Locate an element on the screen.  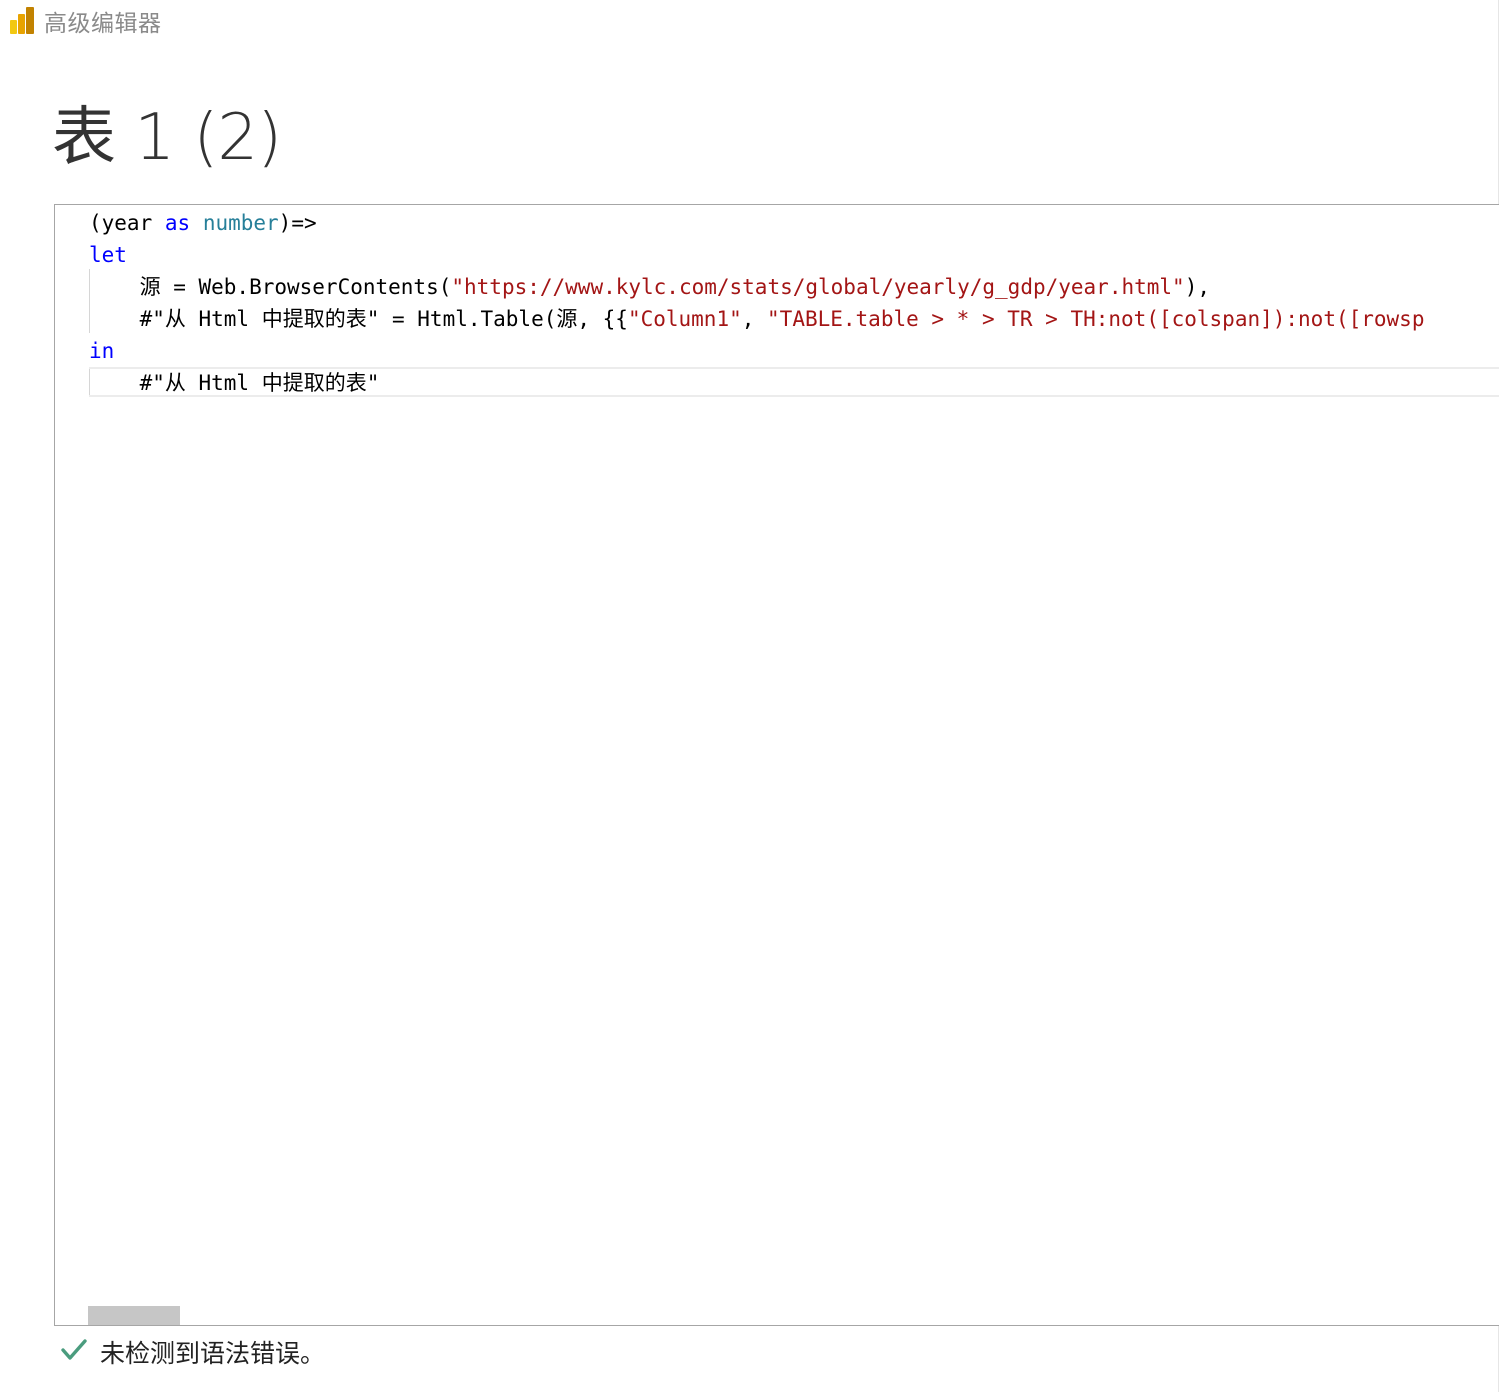
code-token: in is located at coordinates (102, 351).